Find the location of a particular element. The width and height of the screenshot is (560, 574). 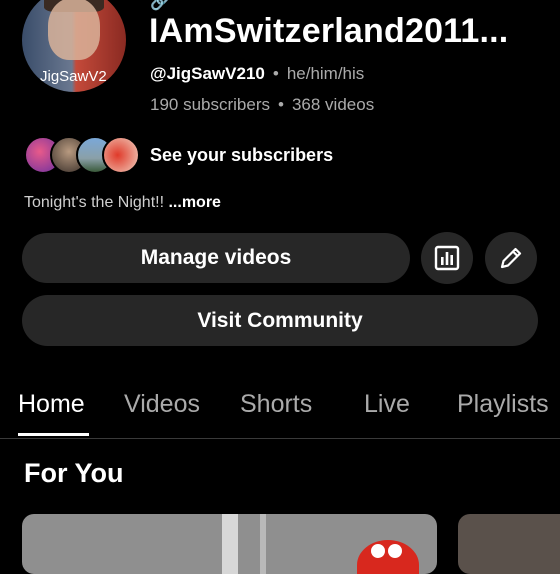

subscriber-count: 190 subscribers is located at coordinates (210, 104).